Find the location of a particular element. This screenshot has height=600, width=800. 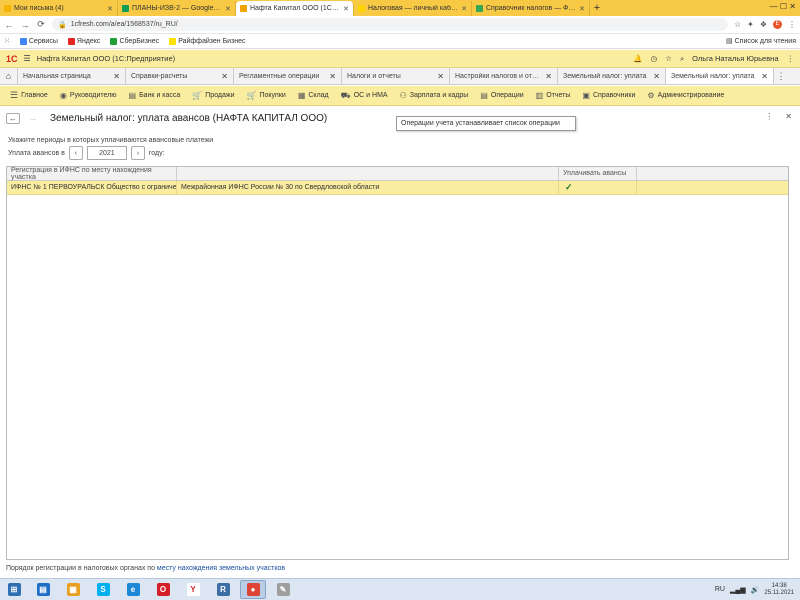

browser-tab-label: Мои письма (4) is located at coordinates (39, 8).